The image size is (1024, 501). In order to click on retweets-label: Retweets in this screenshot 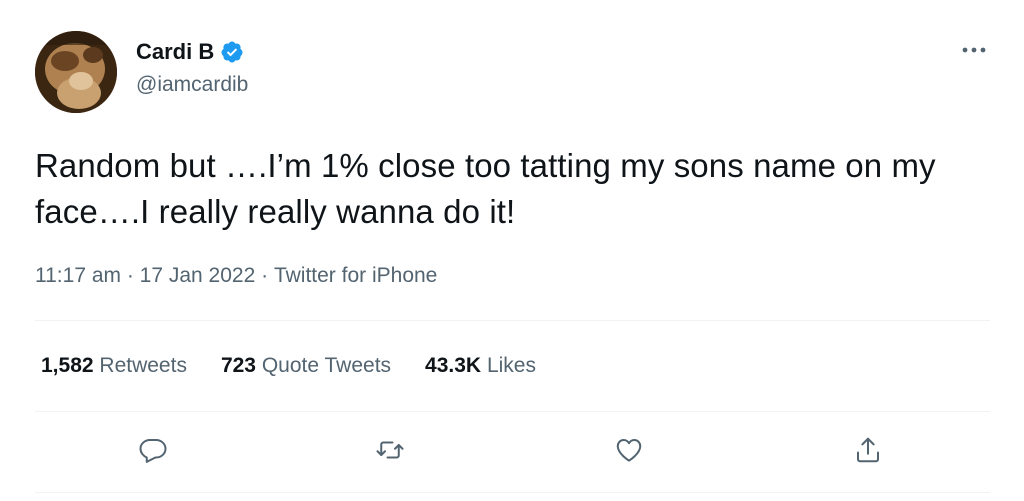, I will do `click(143, 365)`.